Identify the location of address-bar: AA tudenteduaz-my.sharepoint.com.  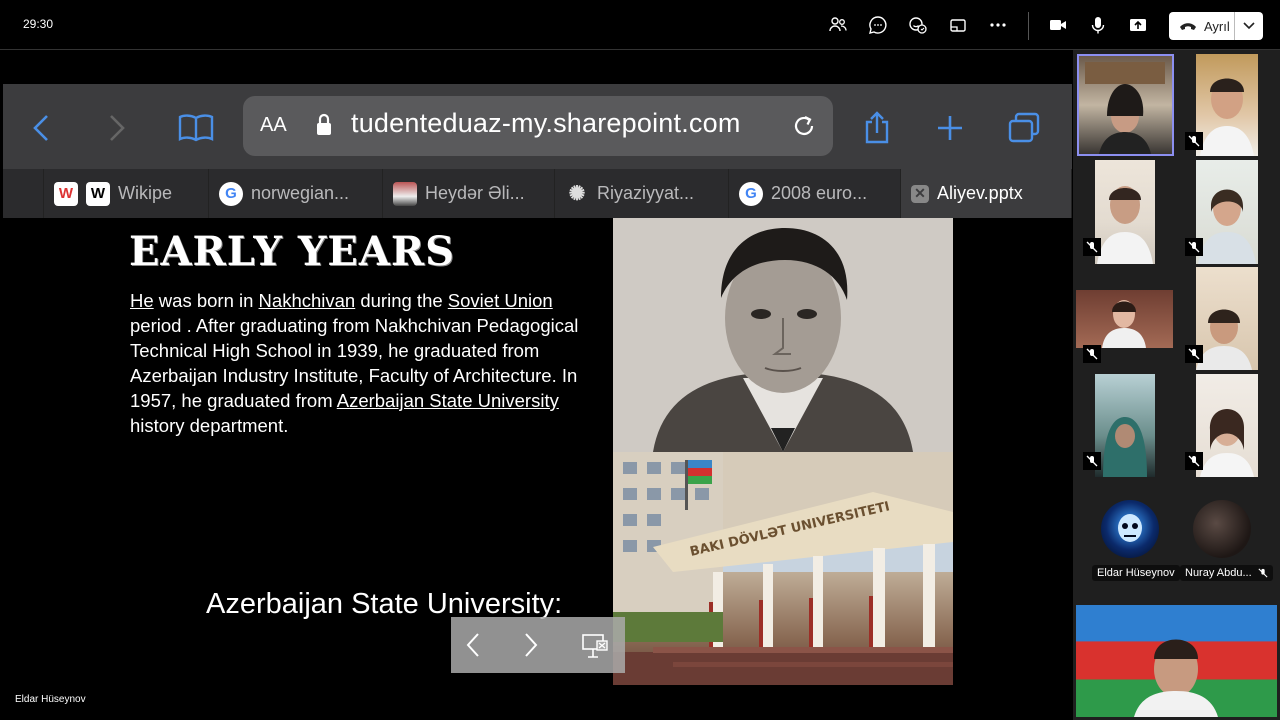
(538, 126).